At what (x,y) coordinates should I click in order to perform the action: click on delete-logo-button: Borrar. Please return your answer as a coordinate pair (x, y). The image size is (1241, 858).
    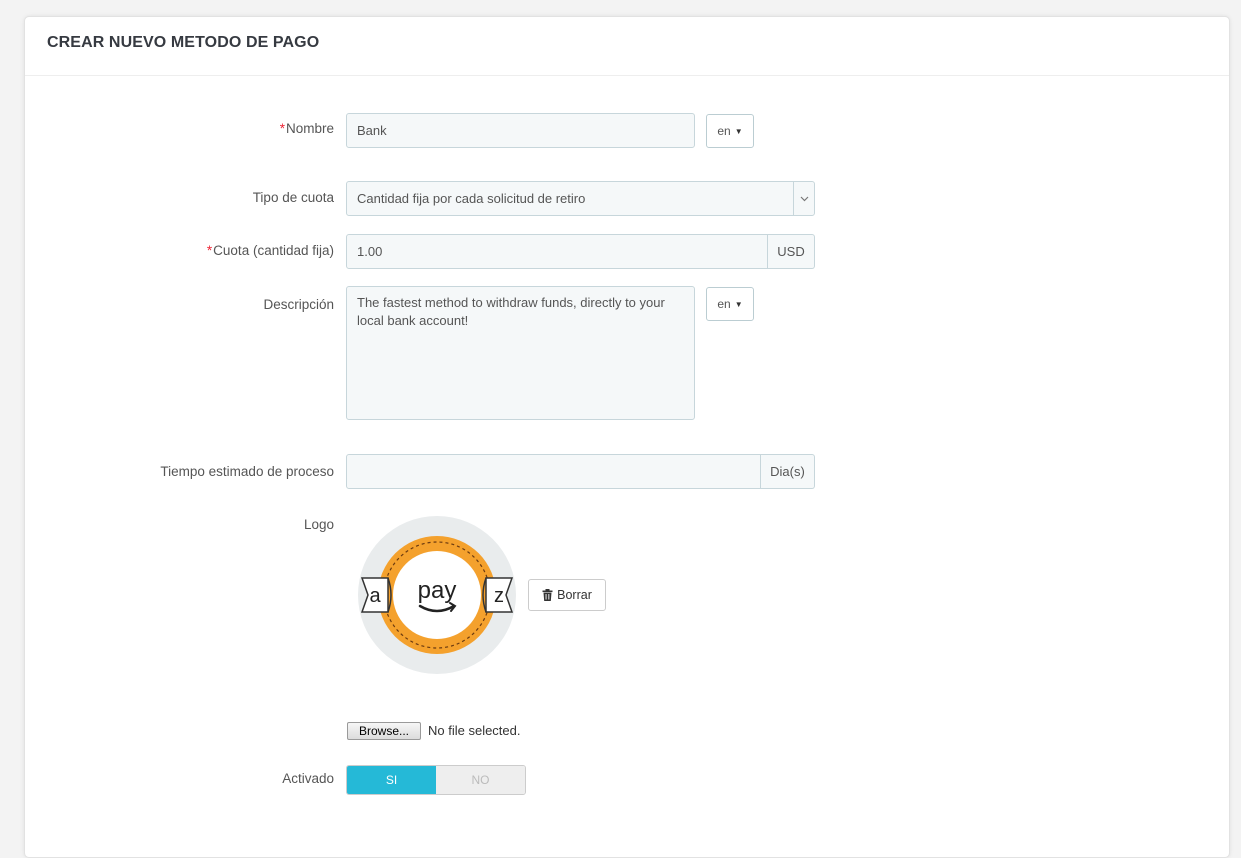
    Looking at the image, I should click on (567, 595).